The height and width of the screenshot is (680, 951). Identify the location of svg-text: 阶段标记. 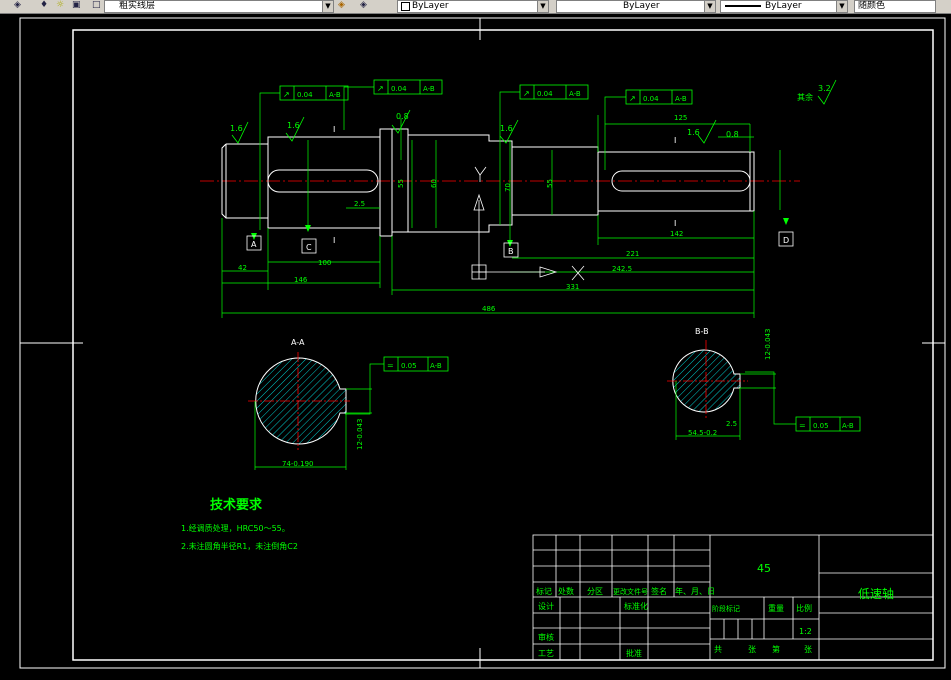
(726, 608).